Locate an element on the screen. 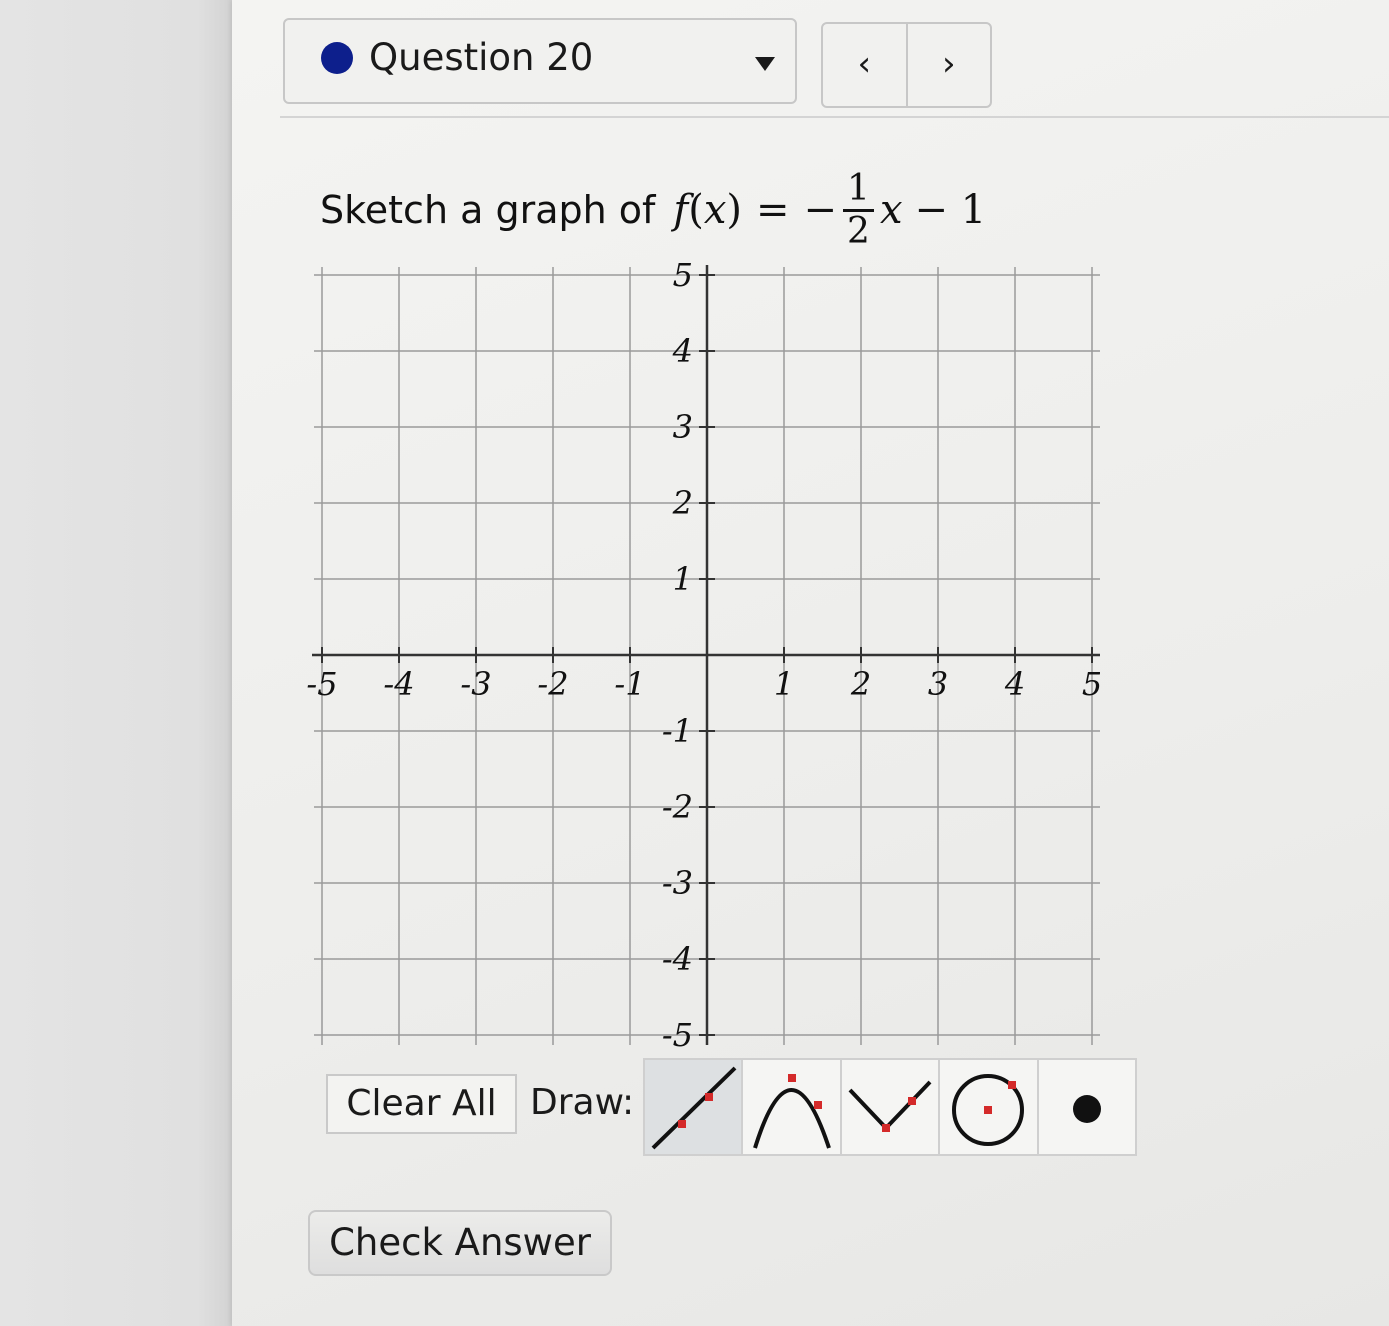  circle-tool-icon is located at coordinates (988, 1110).